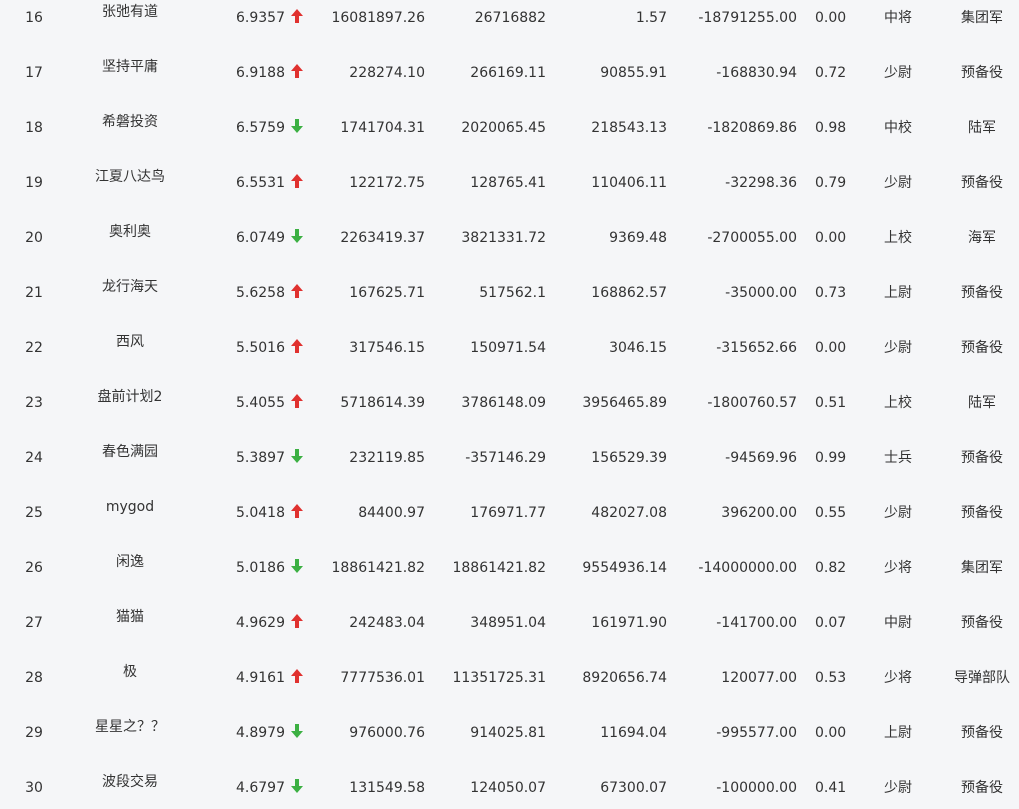  Describe the element at coordinates (898, 733) in the screenshot. I see `grade-cell: 上尉` at that location.